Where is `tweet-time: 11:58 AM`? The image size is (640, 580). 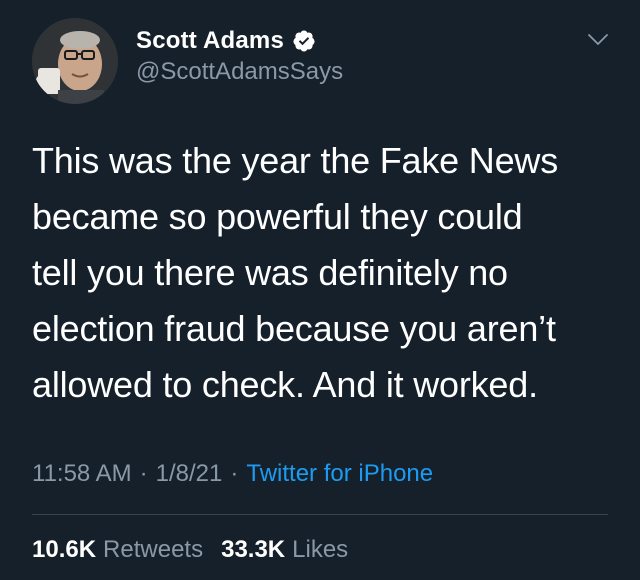 tweet-time: 11:58 AM is located at coordinates (82, 474).